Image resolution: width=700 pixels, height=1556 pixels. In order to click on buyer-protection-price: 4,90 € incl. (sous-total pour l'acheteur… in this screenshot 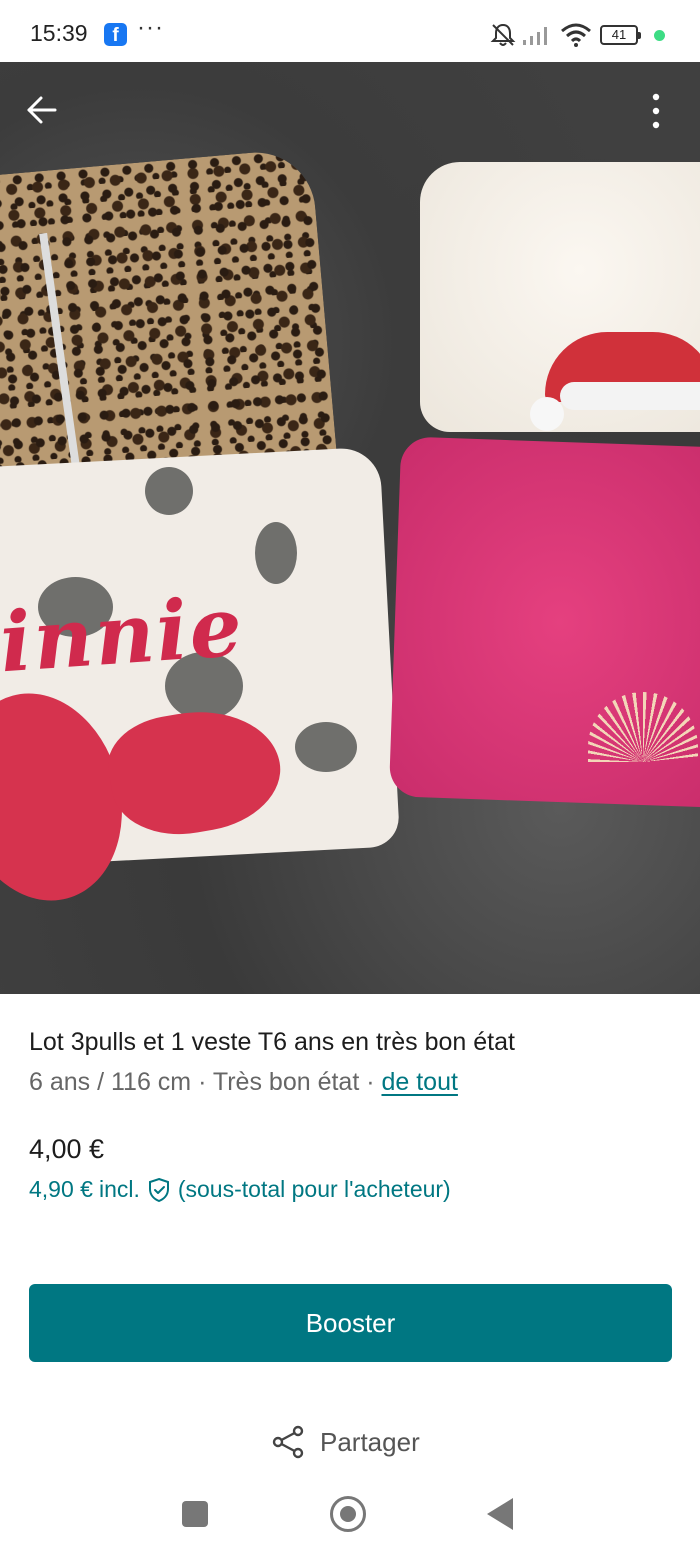, I will do `click(240, 1189)`.